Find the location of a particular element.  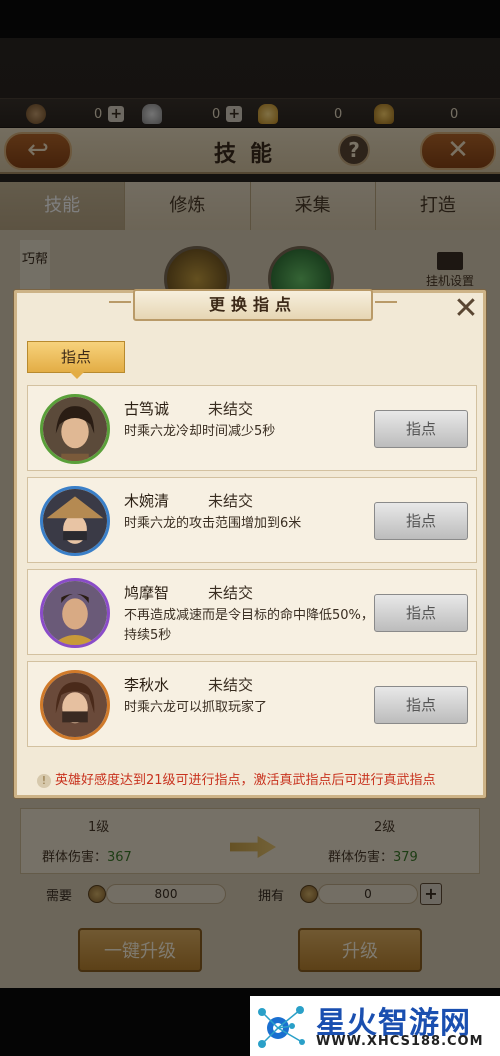

hero-name: 古笃诚 is located at coordinates (147, 409).